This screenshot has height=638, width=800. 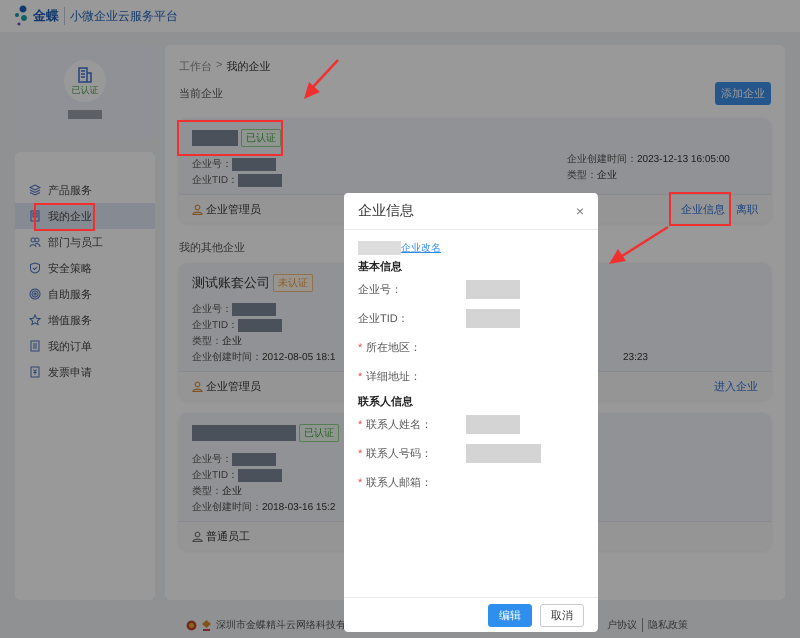 I want to click on field-value: 2018-03-16 15:2, so click(x=299, y=507).